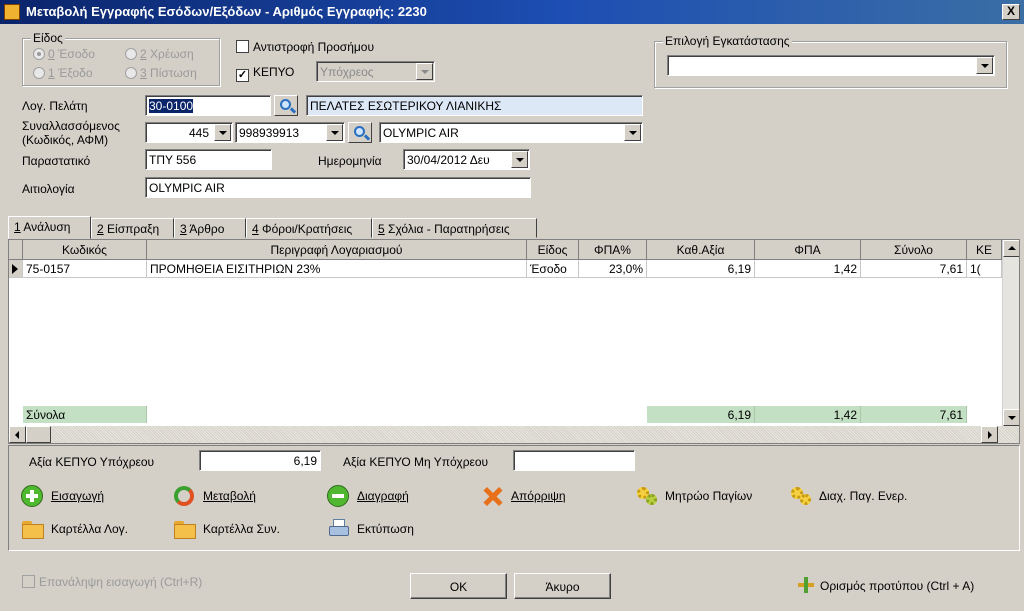  I want to click on scroll-right-icon, so click(989, 434).